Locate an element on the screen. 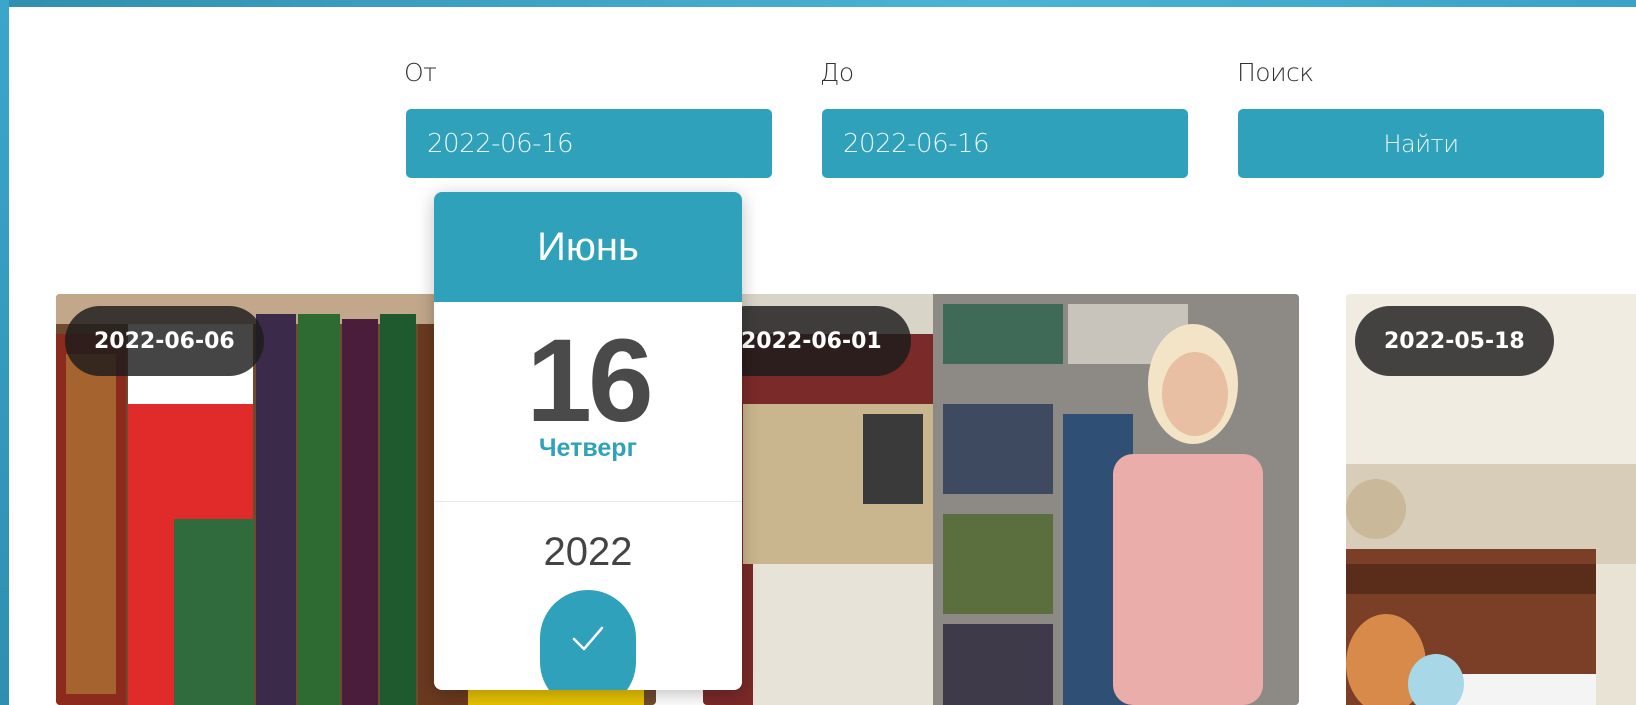 The image size is (1636, 705). from-date-input: 2022-06-16 is located at coordinates (589, 143).